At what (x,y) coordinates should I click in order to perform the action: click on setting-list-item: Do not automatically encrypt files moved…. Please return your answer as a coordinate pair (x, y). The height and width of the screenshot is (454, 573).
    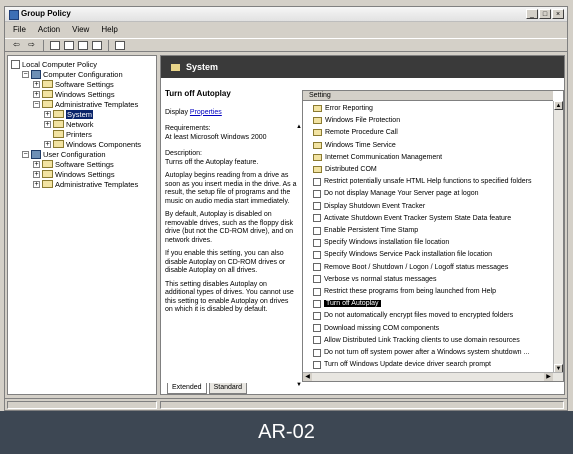
    Looking at the image, I should click on (413, 315).